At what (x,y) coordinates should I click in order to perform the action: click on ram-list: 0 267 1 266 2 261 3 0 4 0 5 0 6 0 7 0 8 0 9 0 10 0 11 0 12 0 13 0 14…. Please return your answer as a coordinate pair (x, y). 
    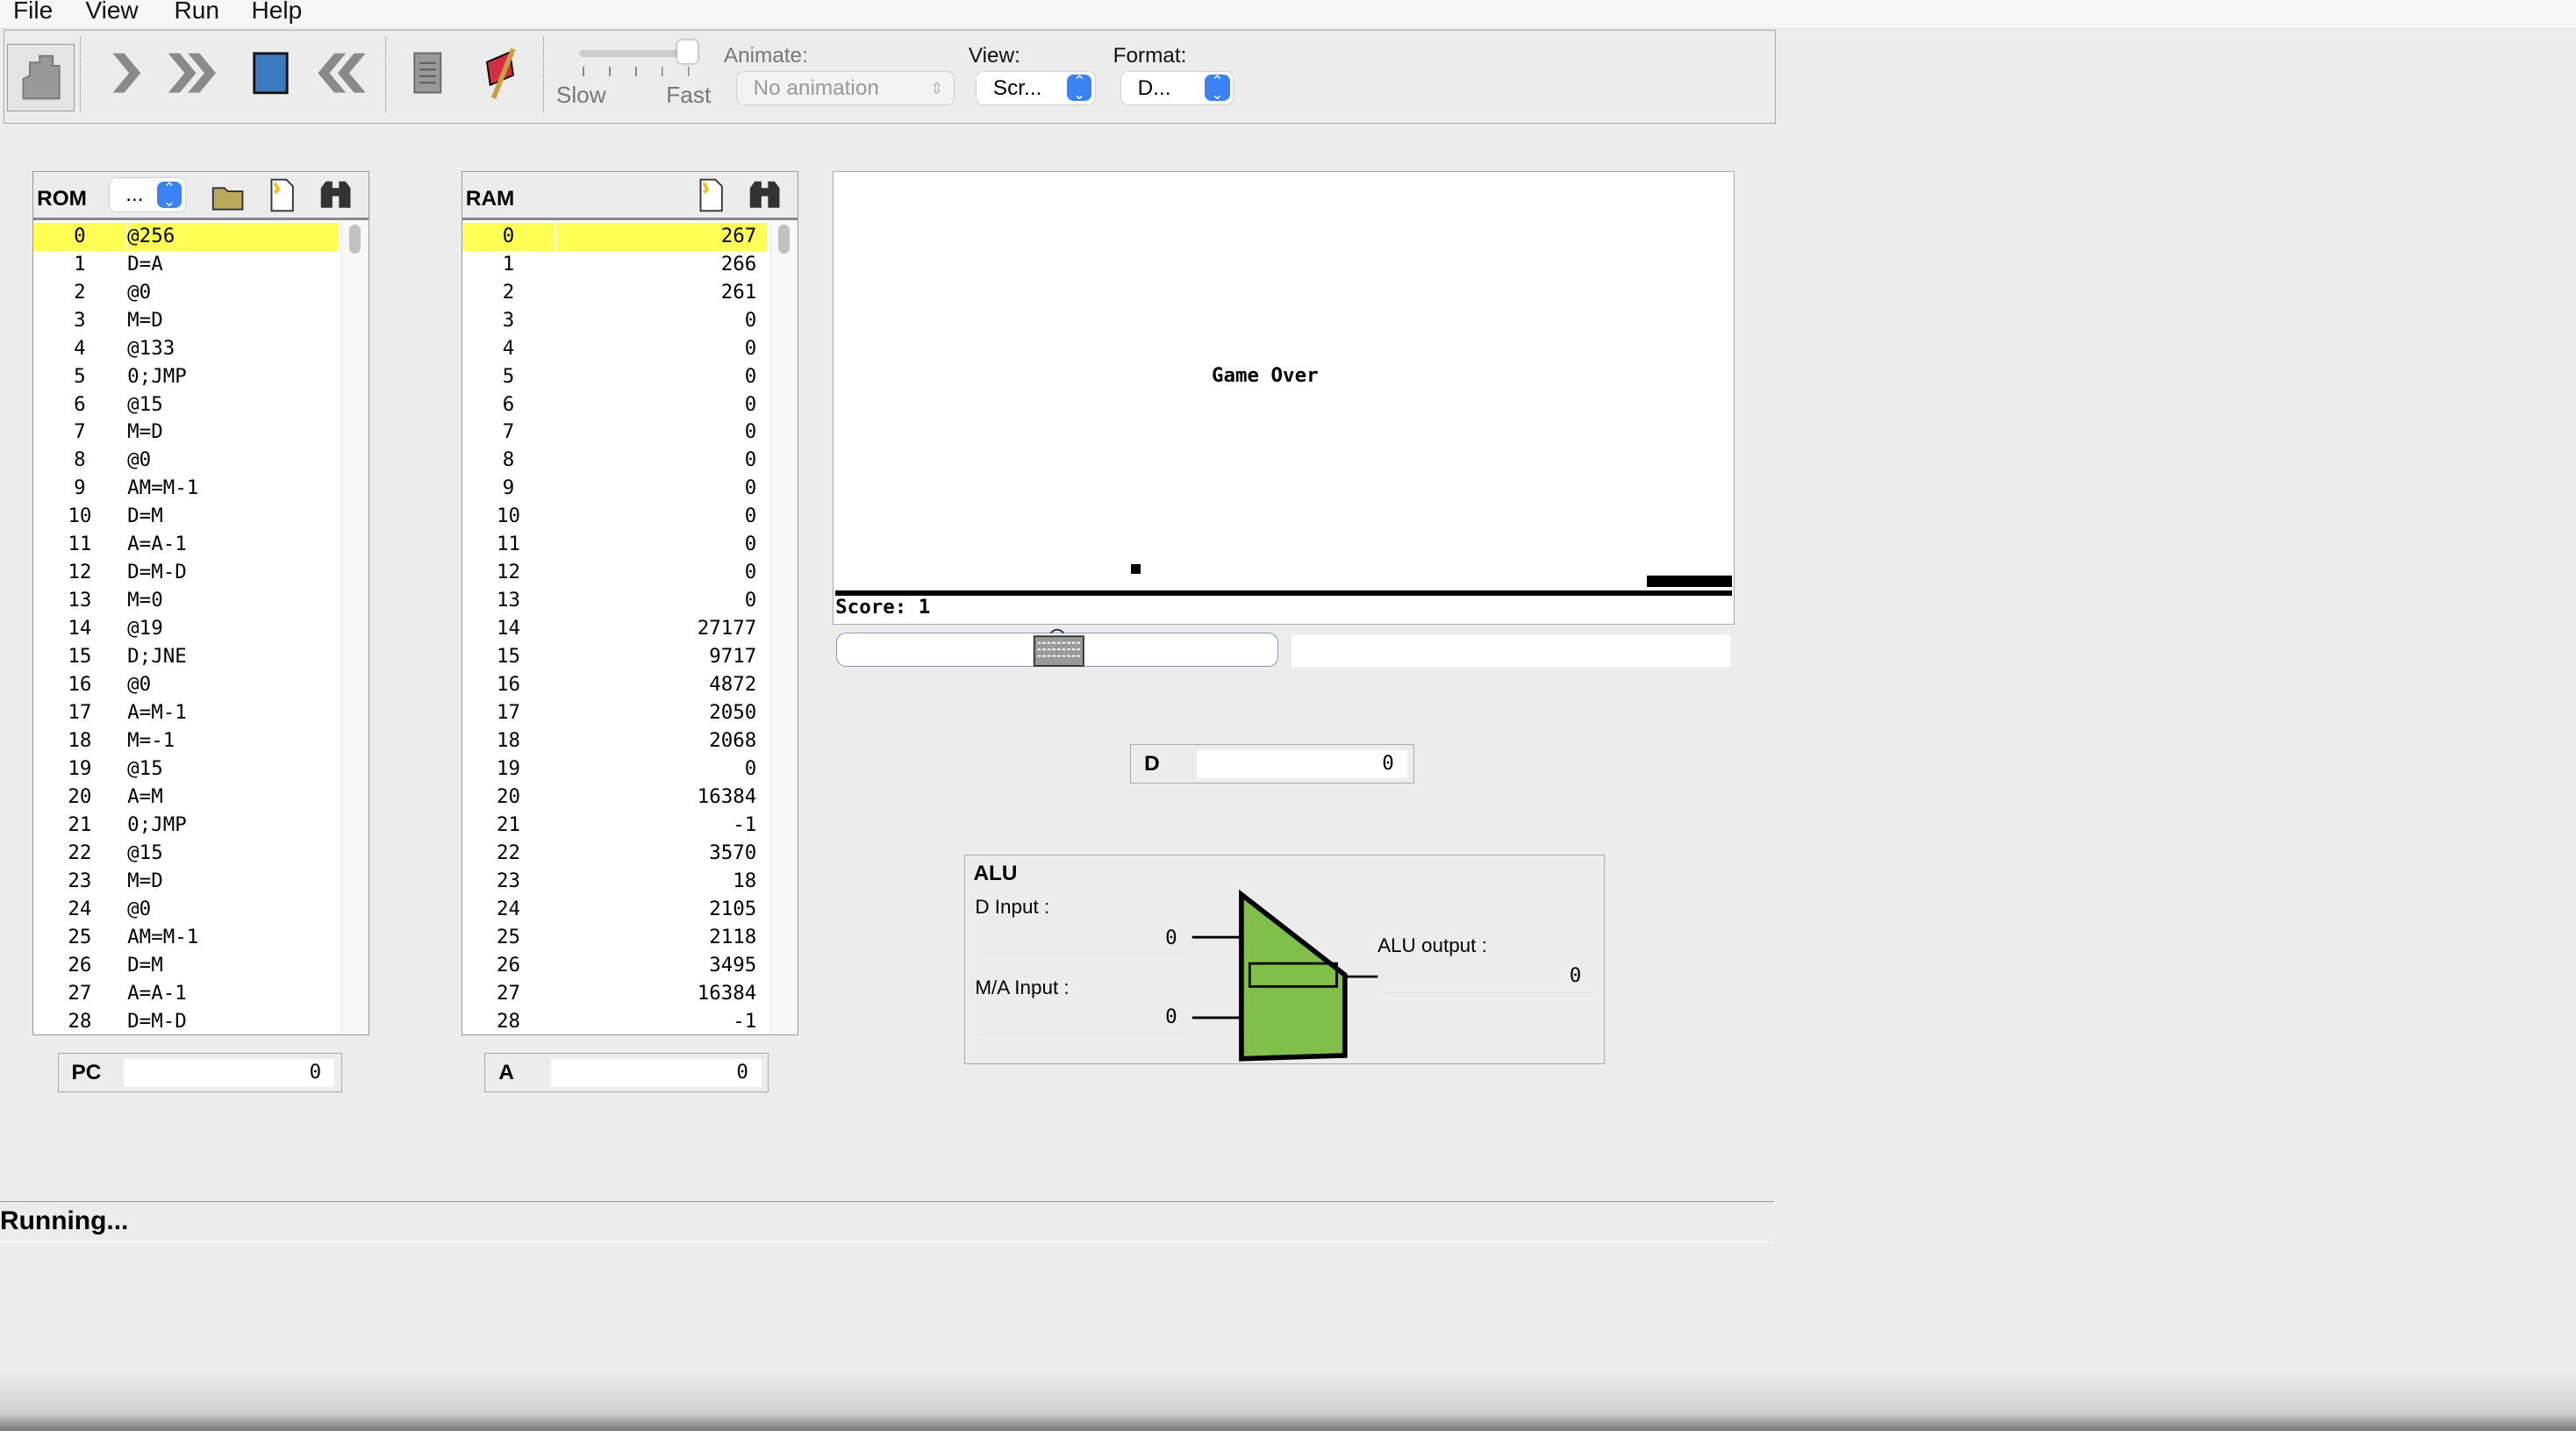
    Looking at the image, I should click on (630, 627).